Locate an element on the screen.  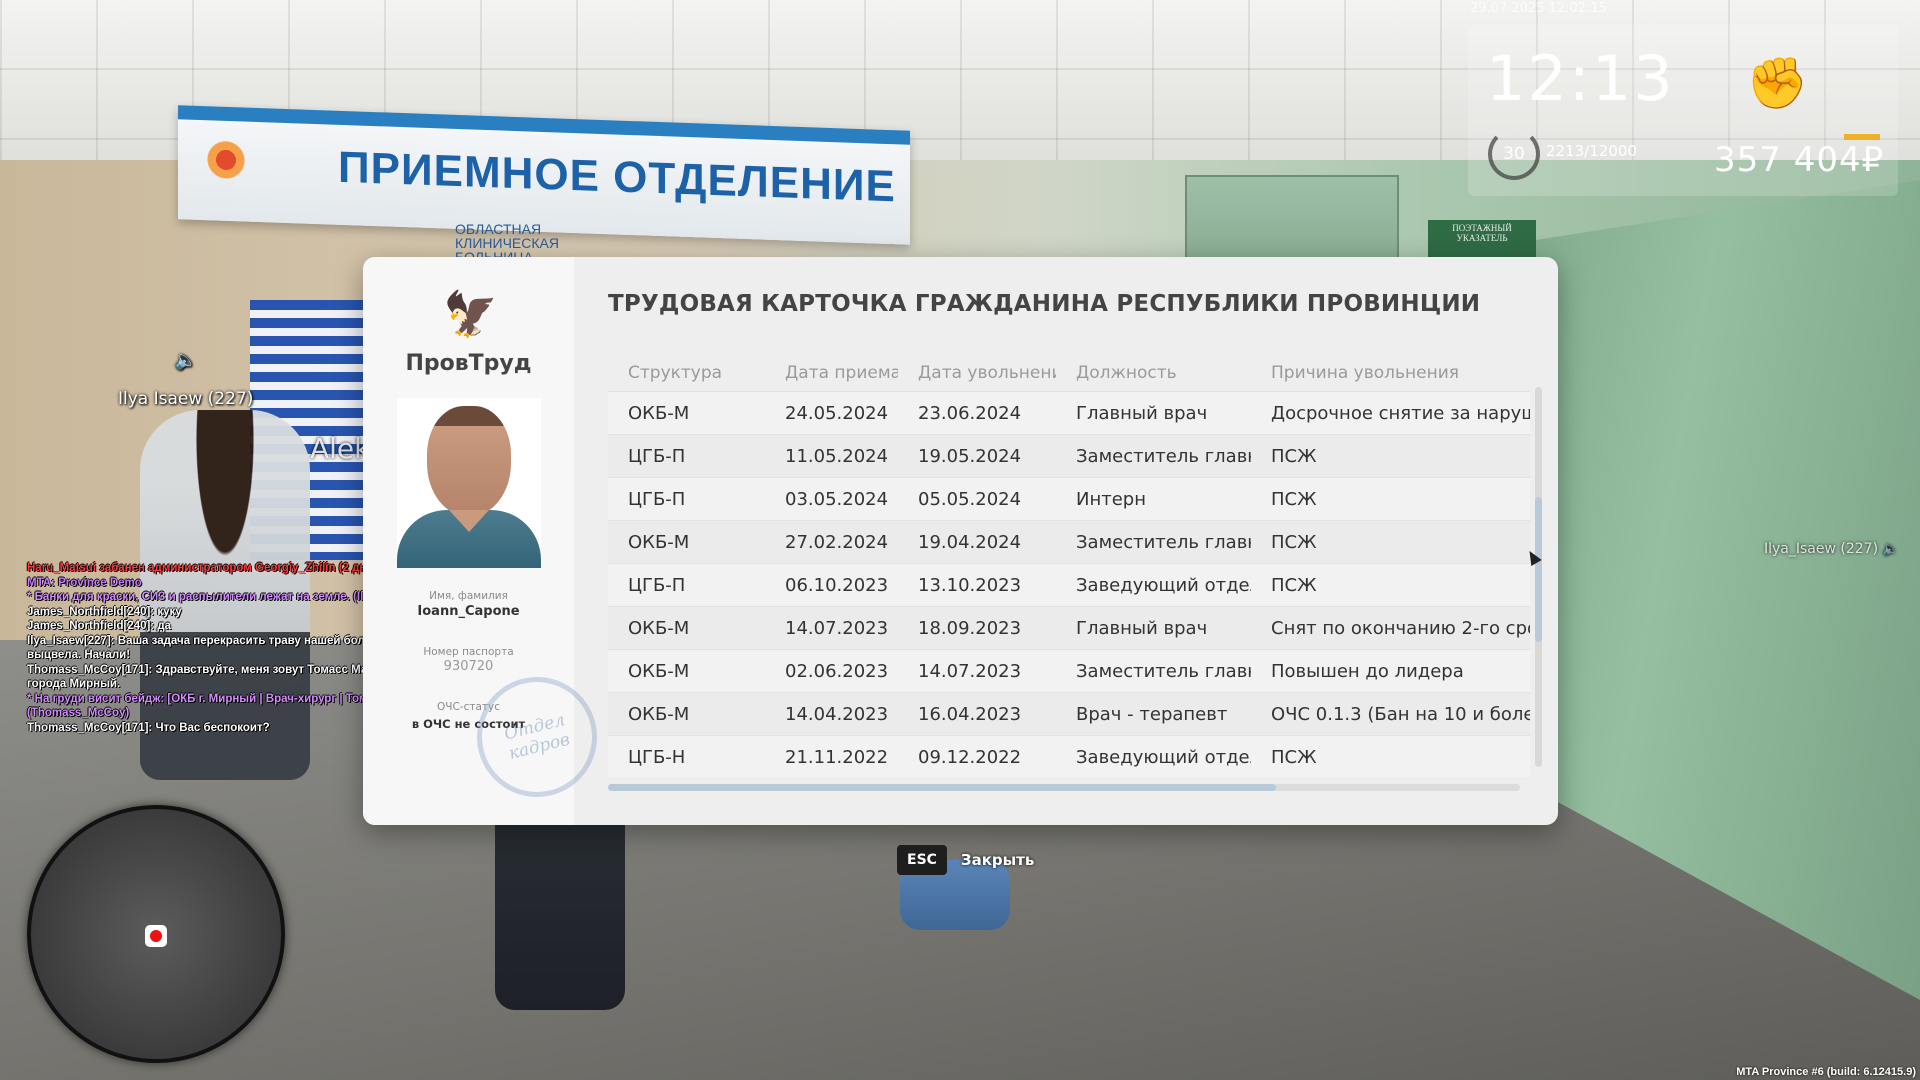
table-cell: 16.04.2023 is located at coordinates (970, 714).